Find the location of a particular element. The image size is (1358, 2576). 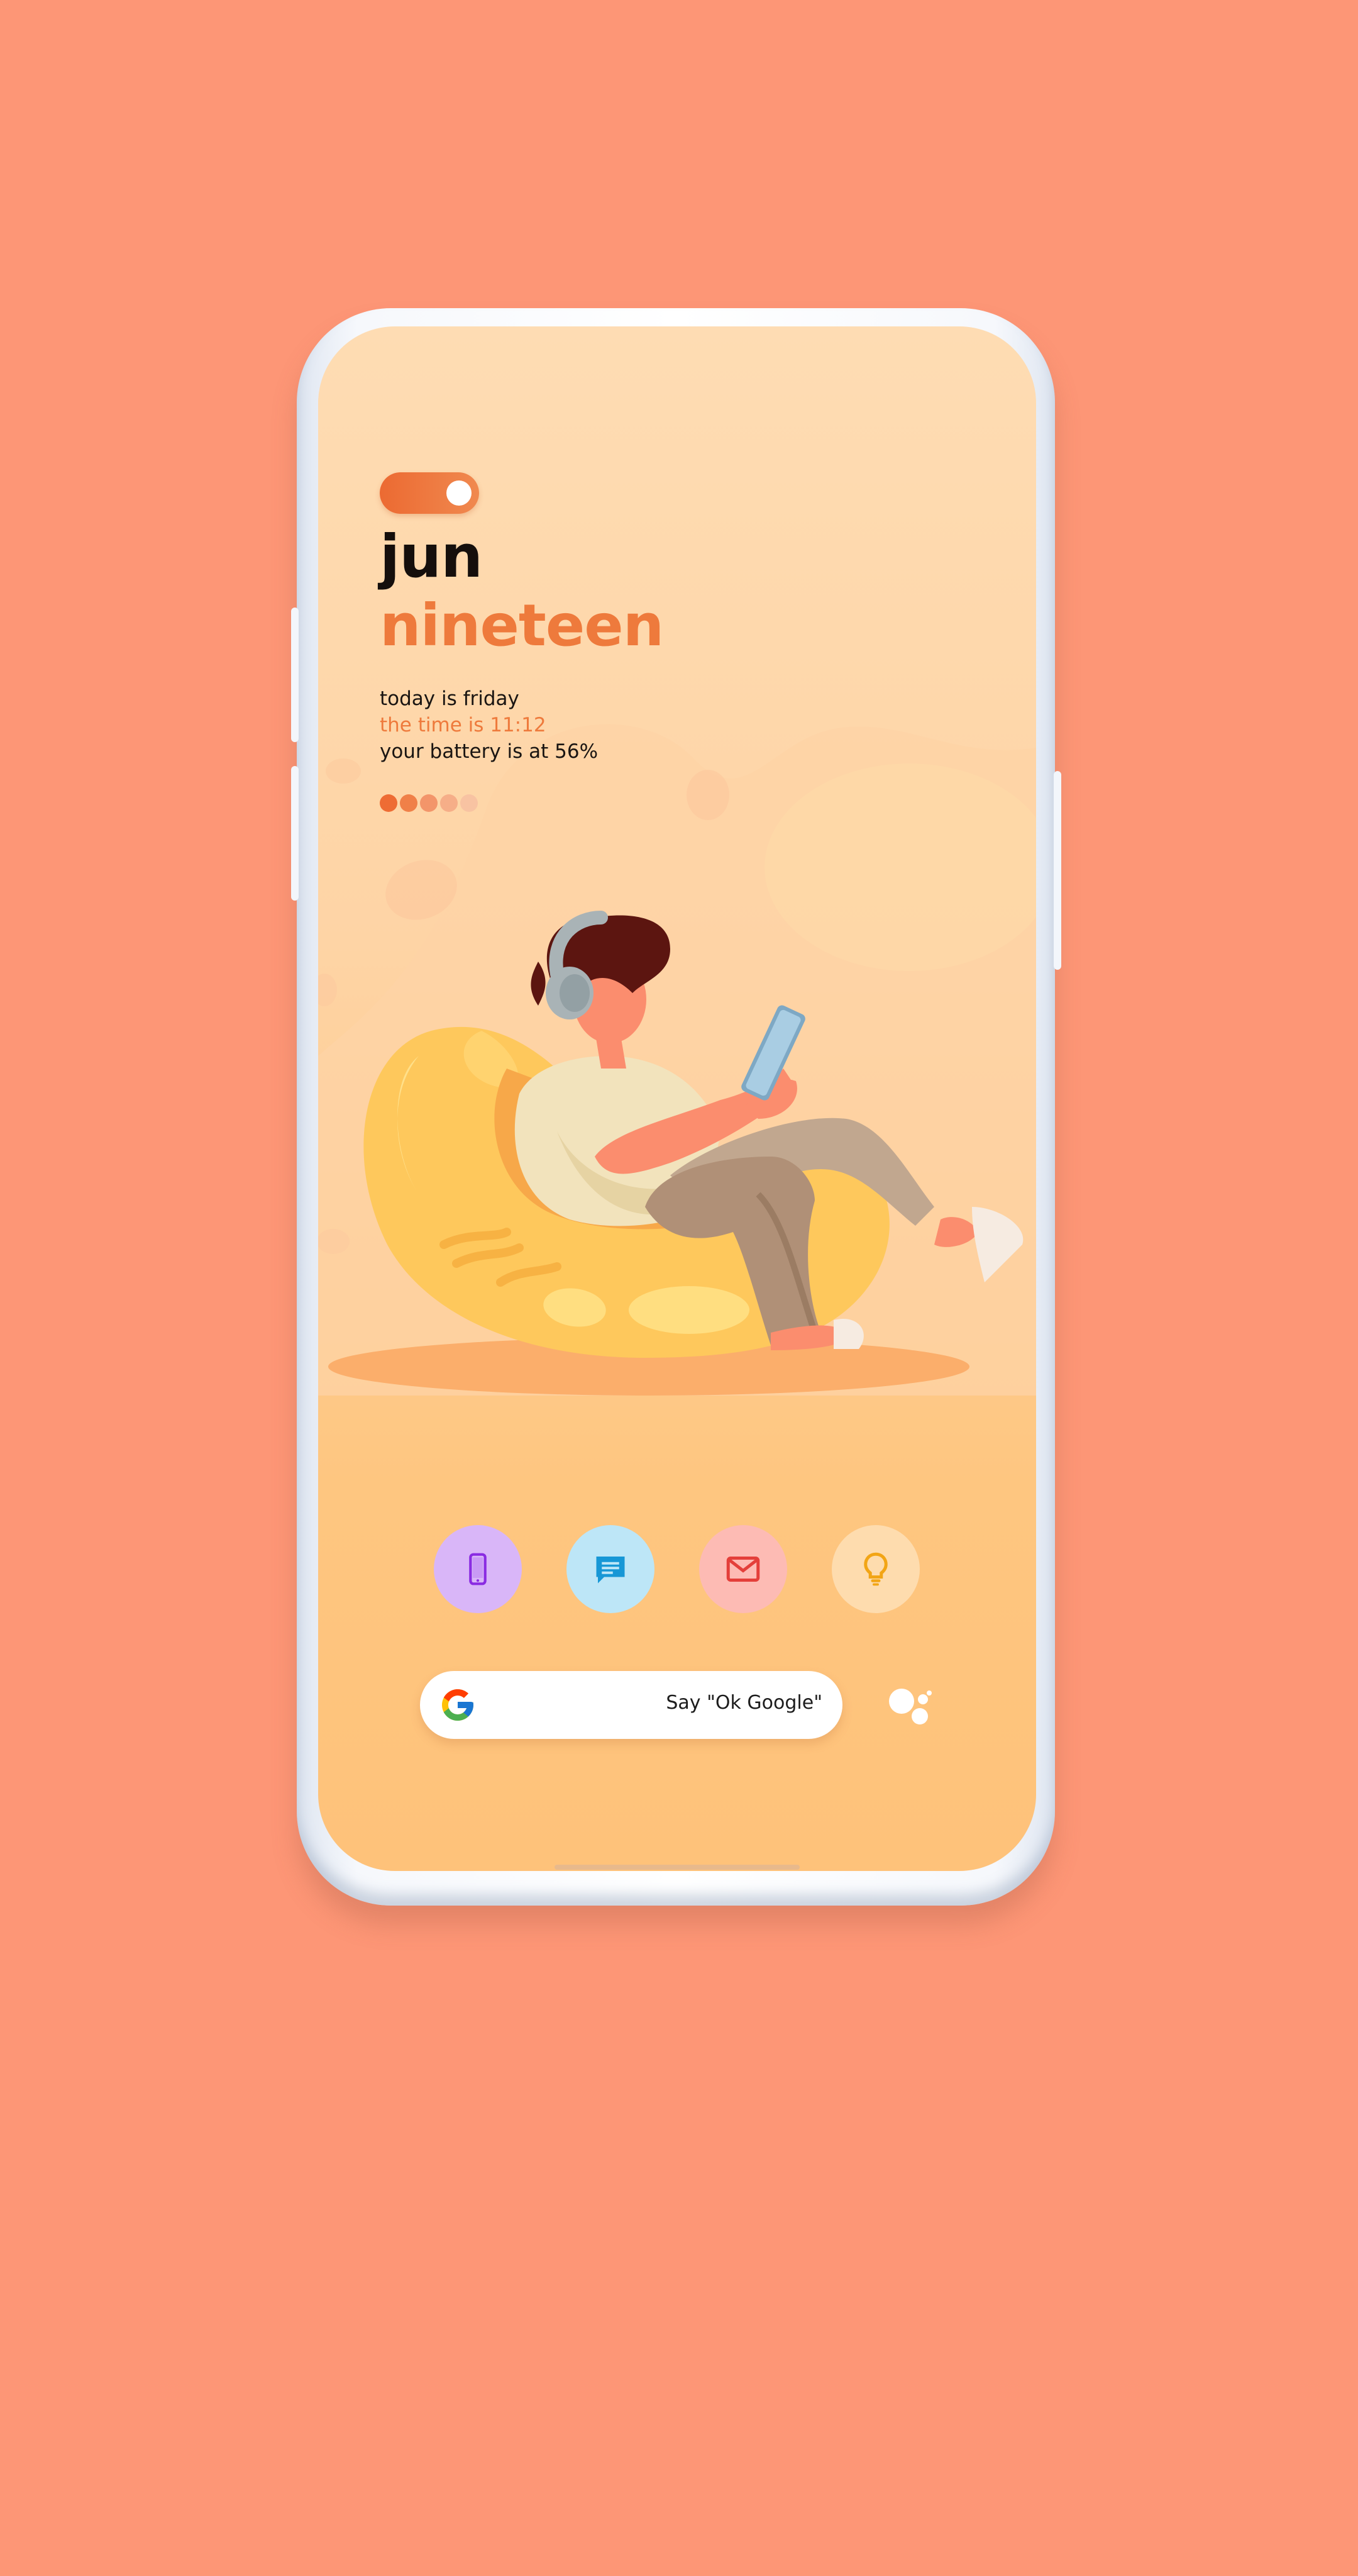

toggle-knob is located at coordinates (459, 493).